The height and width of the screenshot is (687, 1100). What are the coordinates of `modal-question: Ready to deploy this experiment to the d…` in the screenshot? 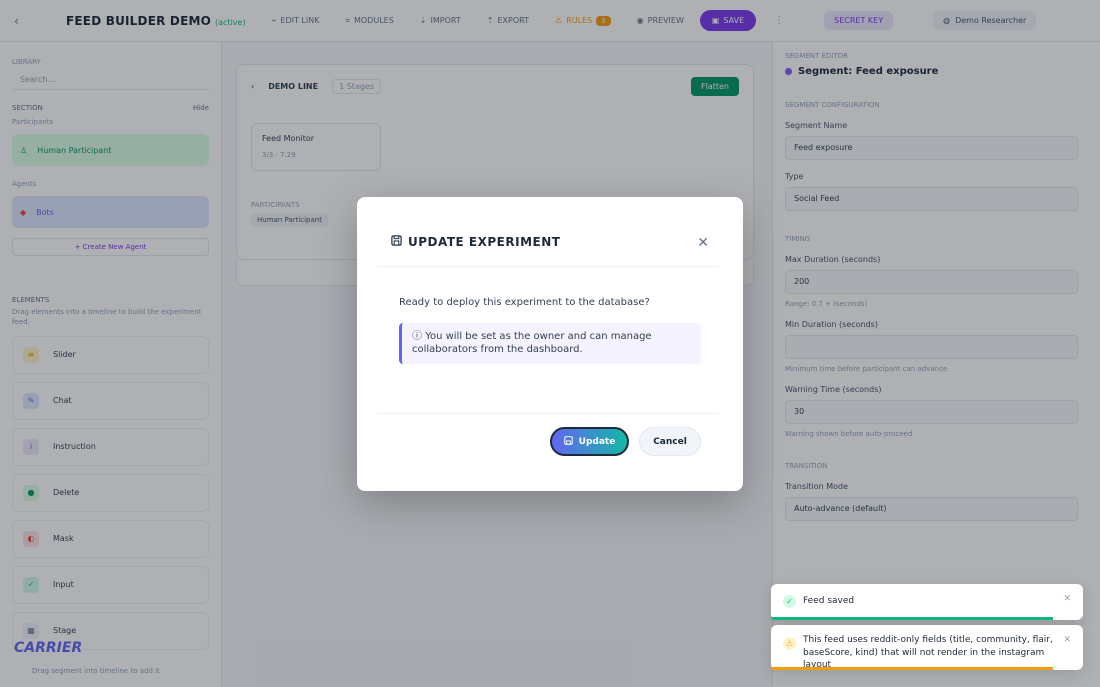 It's located at (524, 302).